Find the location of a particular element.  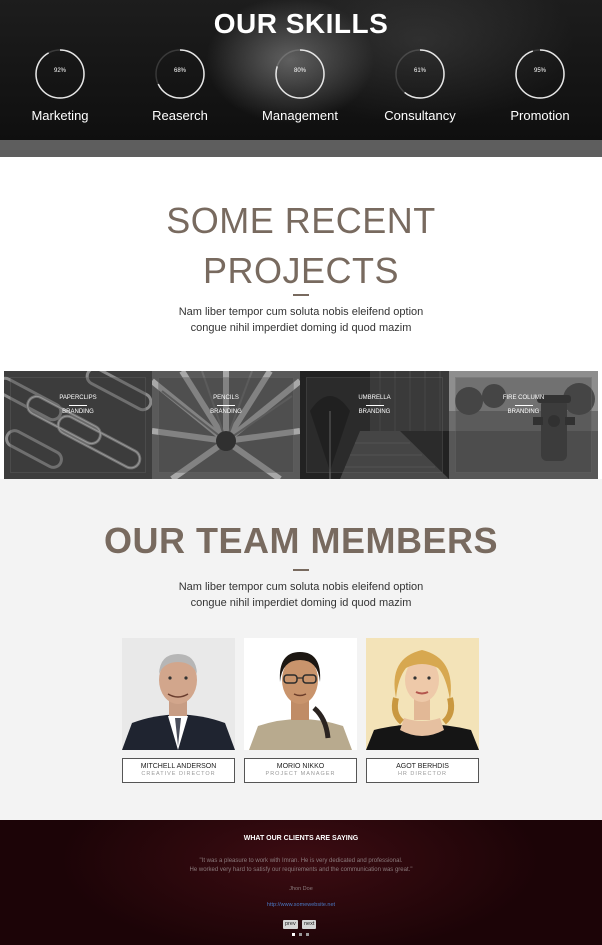

skill-label: Reaserch is located at coordinates (180, 115).